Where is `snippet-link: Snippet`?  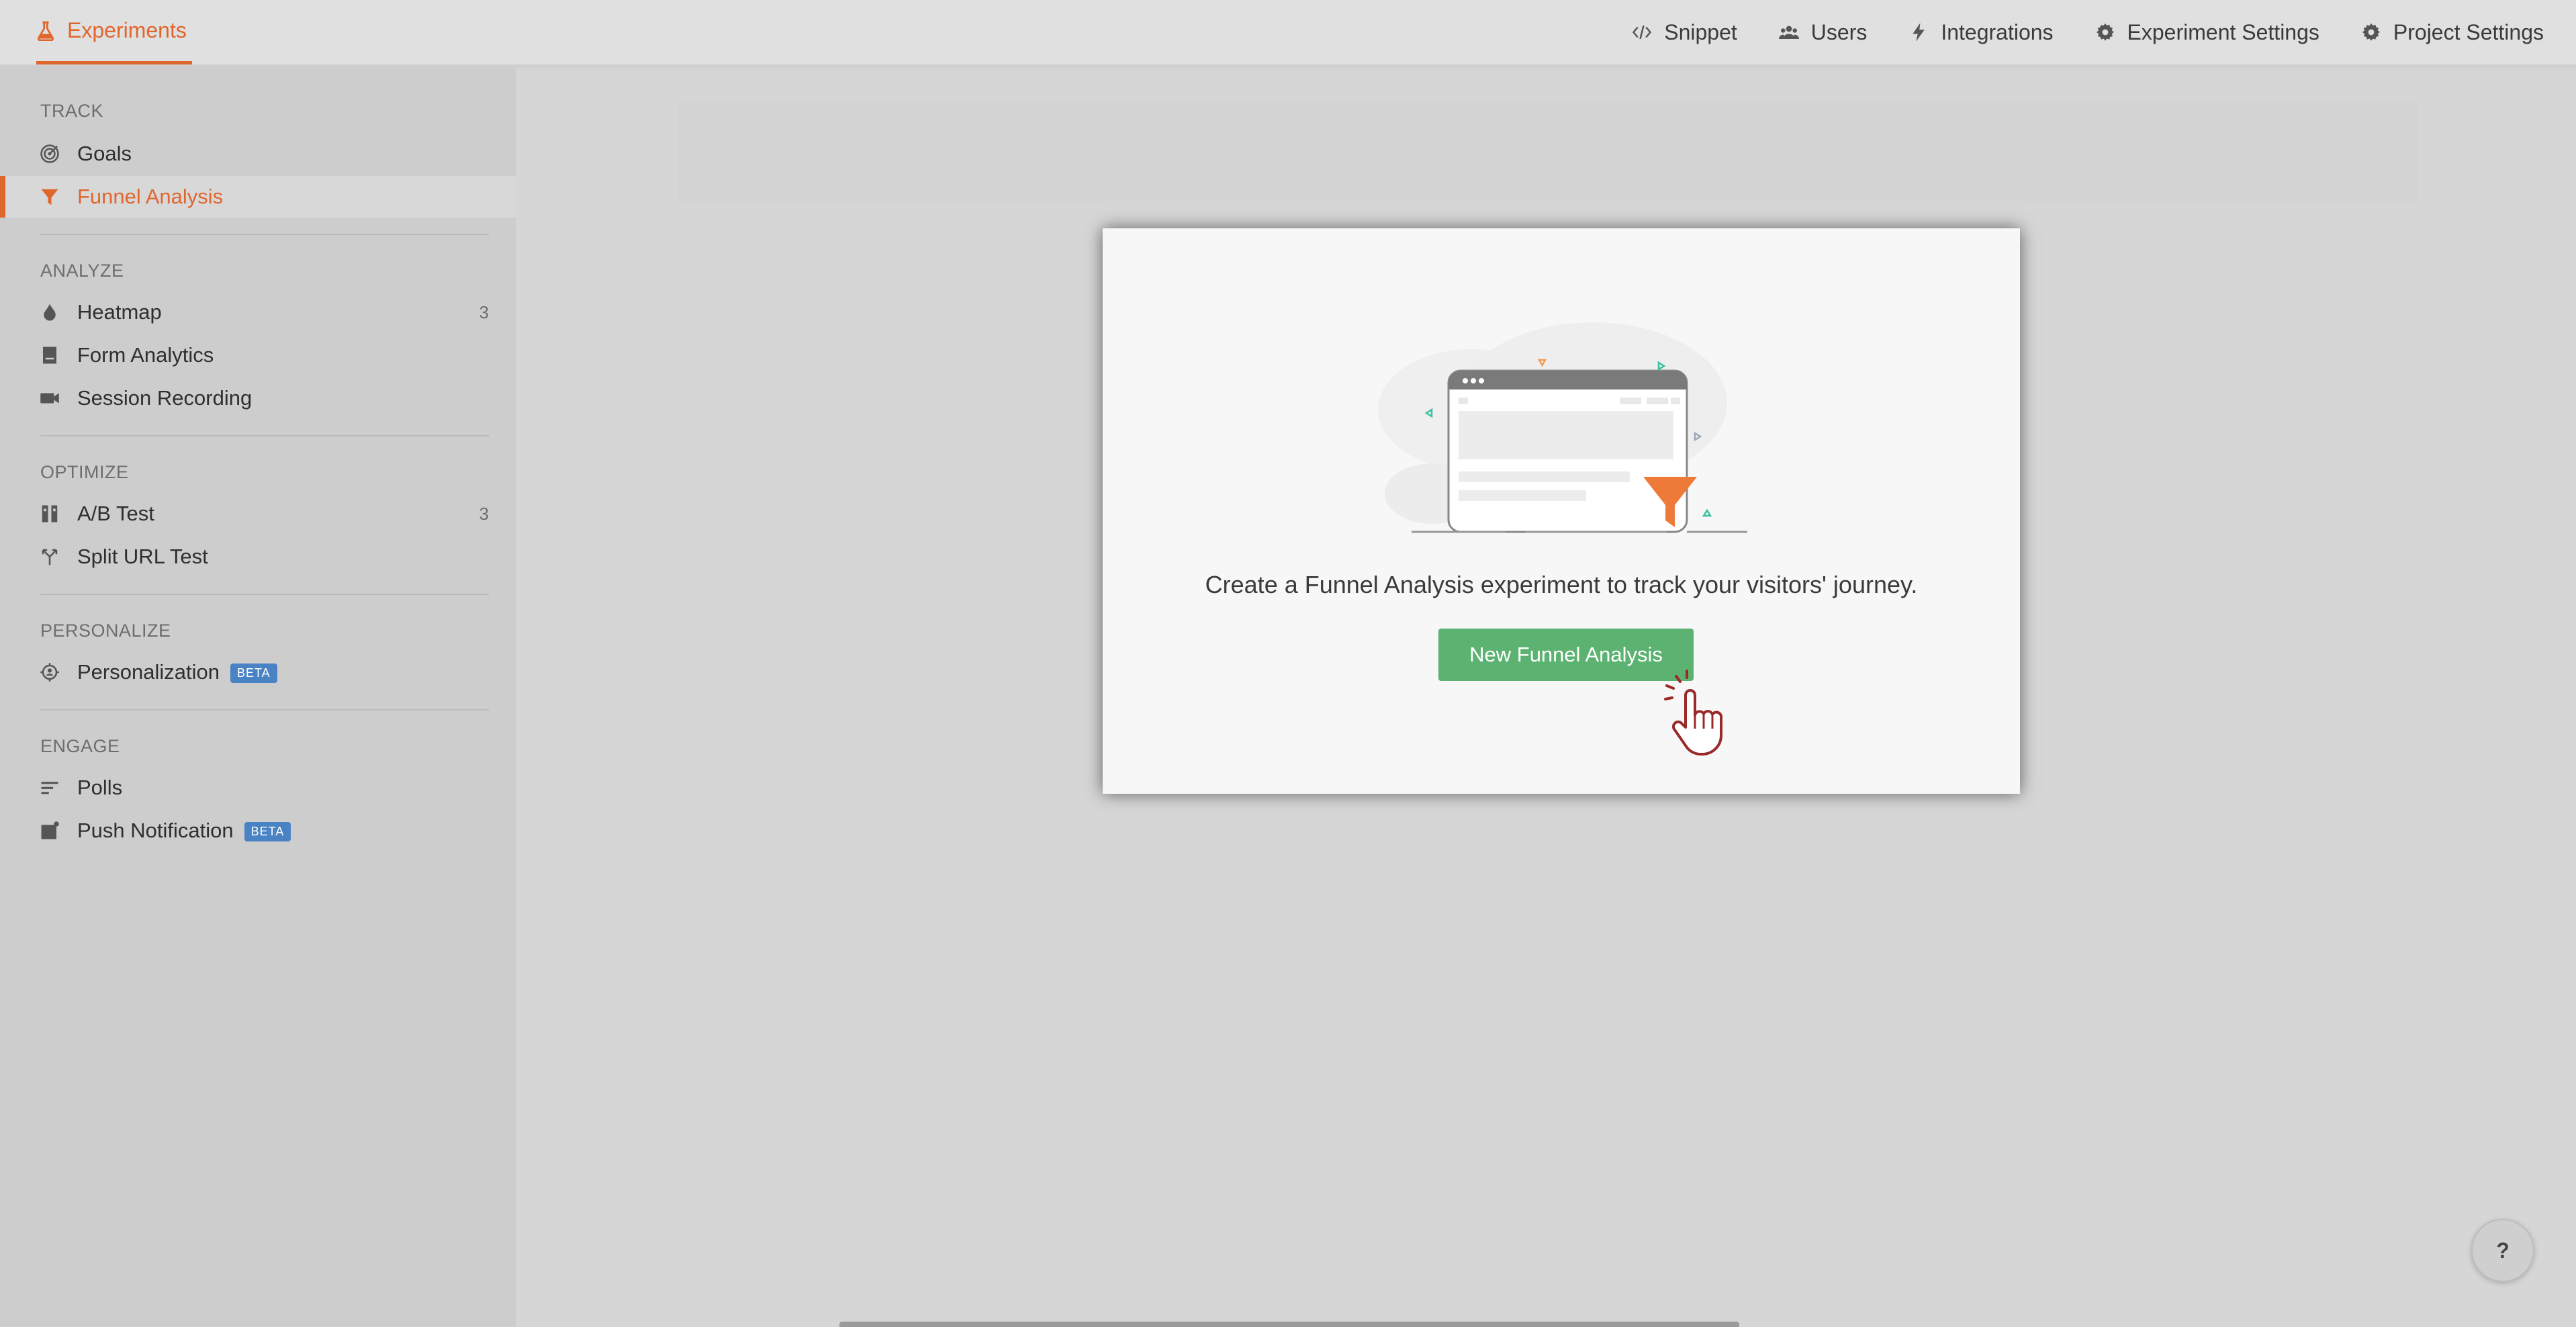
snippet-link: Snippet is located at coordinates (1684, 32).